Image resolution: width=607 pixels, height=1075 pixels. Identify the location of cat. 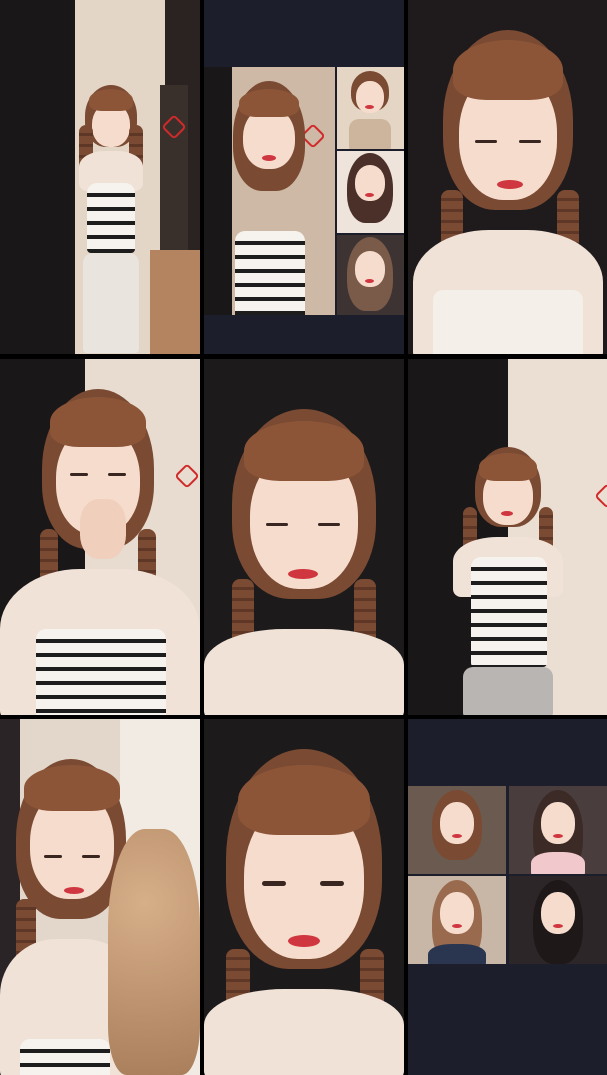
(154, 952).